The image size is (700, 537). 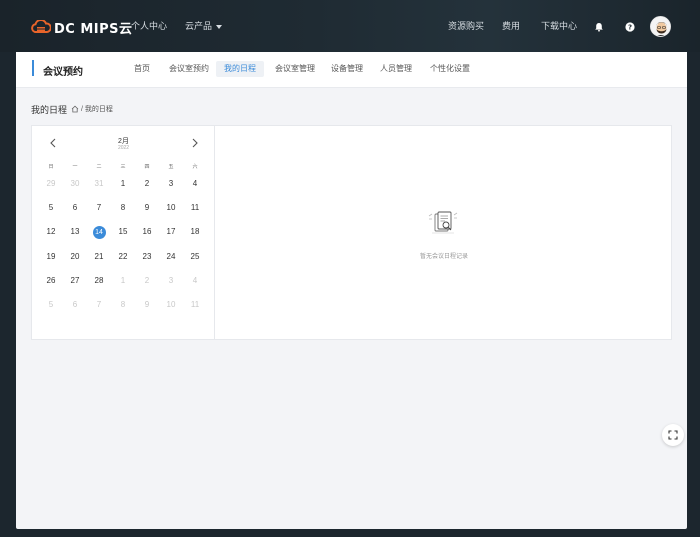 I want to click on calendar-day: 17, so click(x=171, y=232).